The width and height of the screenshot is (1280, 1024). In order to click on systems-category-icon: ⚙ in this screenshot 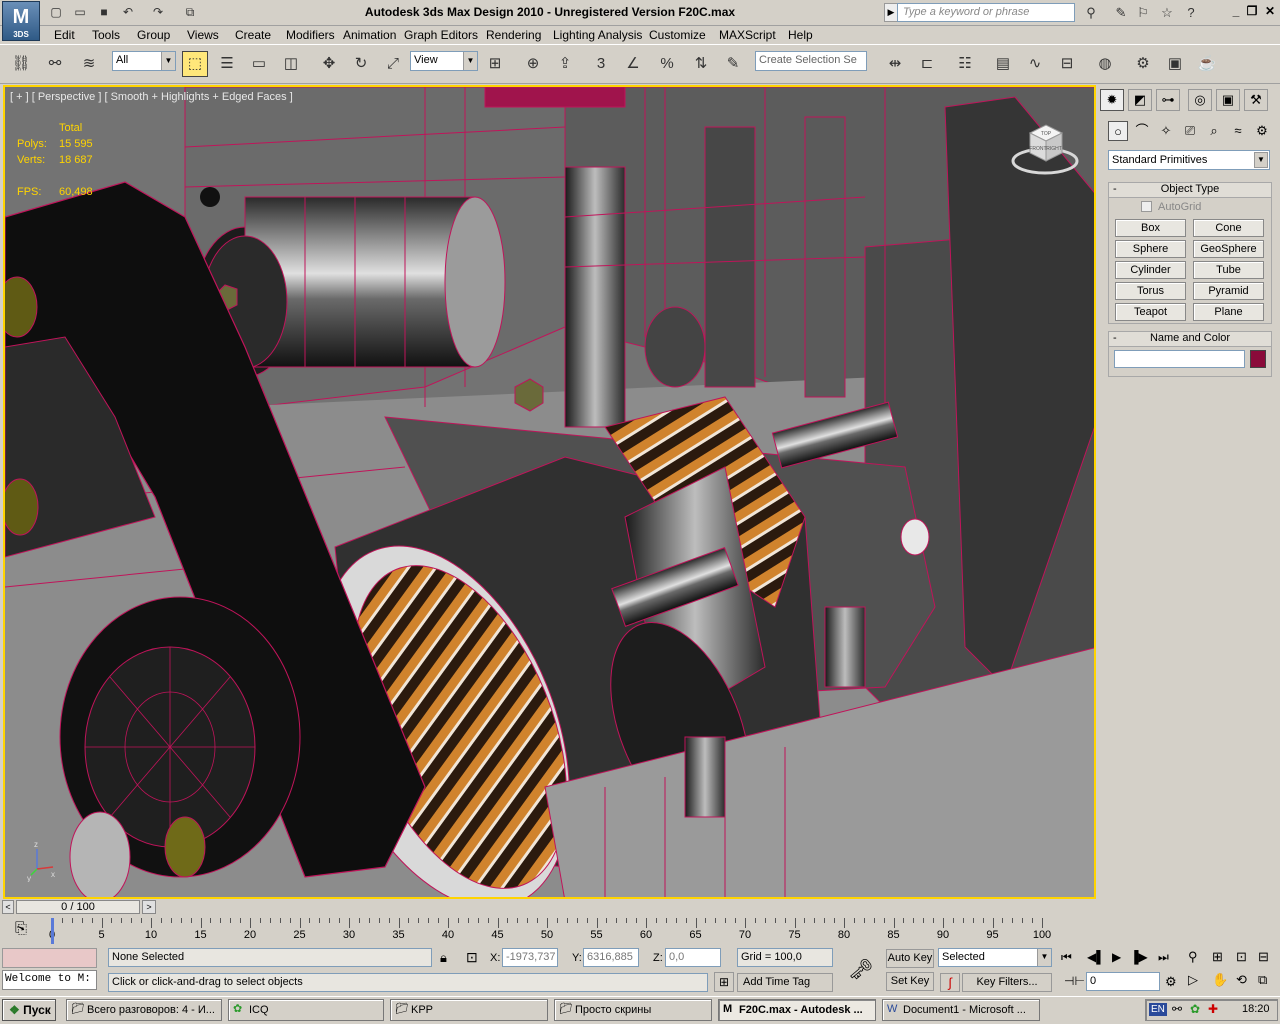, I will do `click(1262, 131)`.